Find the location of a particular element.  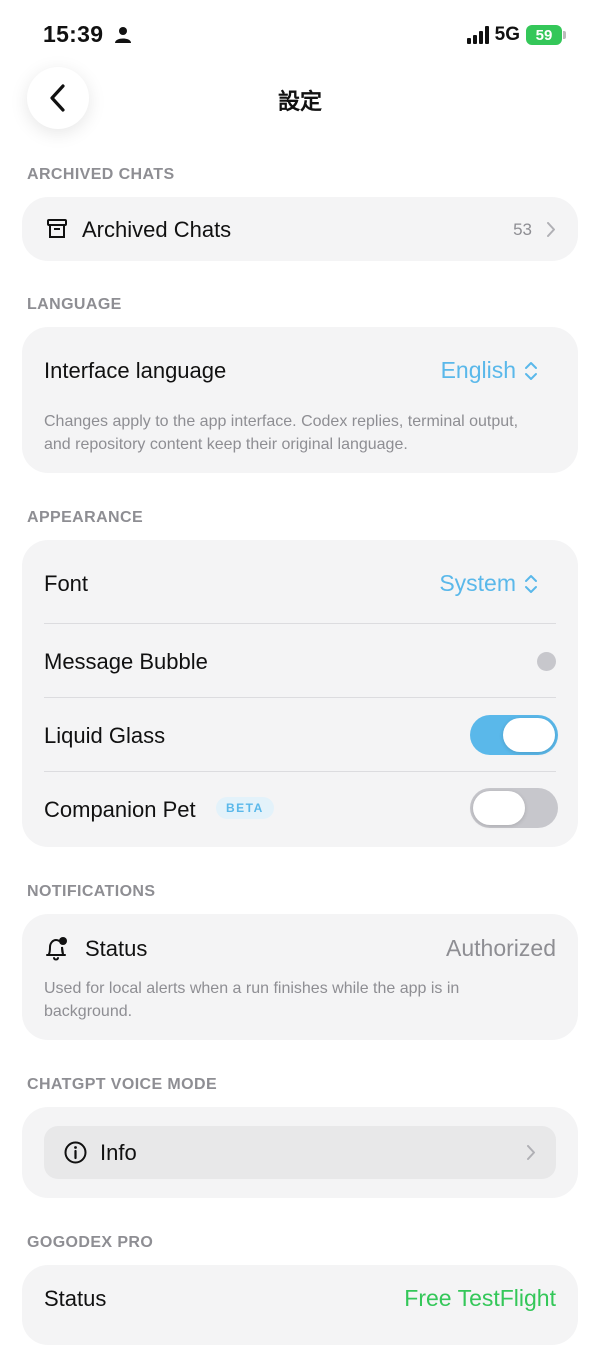

info-row: Info is located at coordinates (300, 1152).